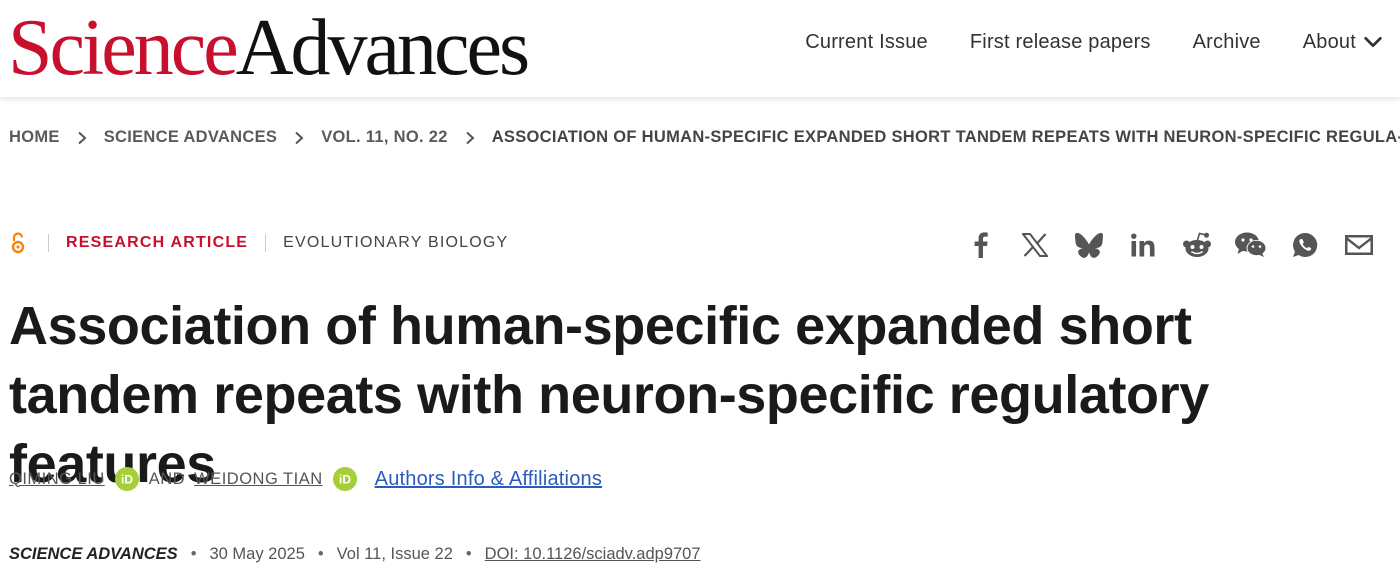  I want to click on article-subject: EVOLUTIONARY BIOLOGY, so click(395, 243).